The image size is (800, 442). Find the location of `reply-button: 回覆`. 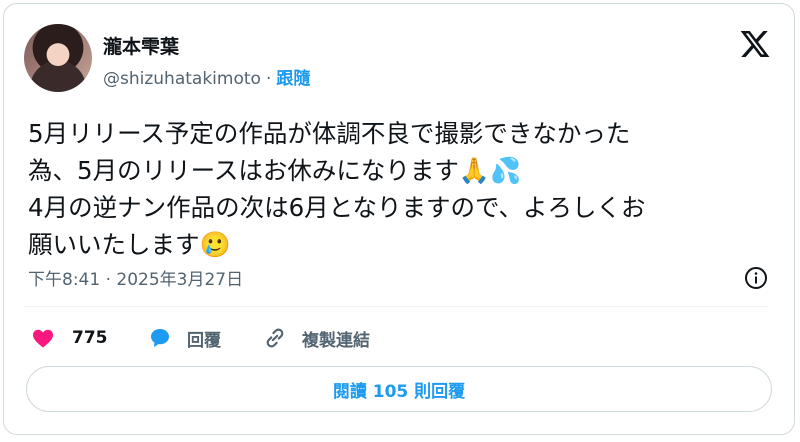

reply-button: 回覆 is located at coordinates (184, 338).